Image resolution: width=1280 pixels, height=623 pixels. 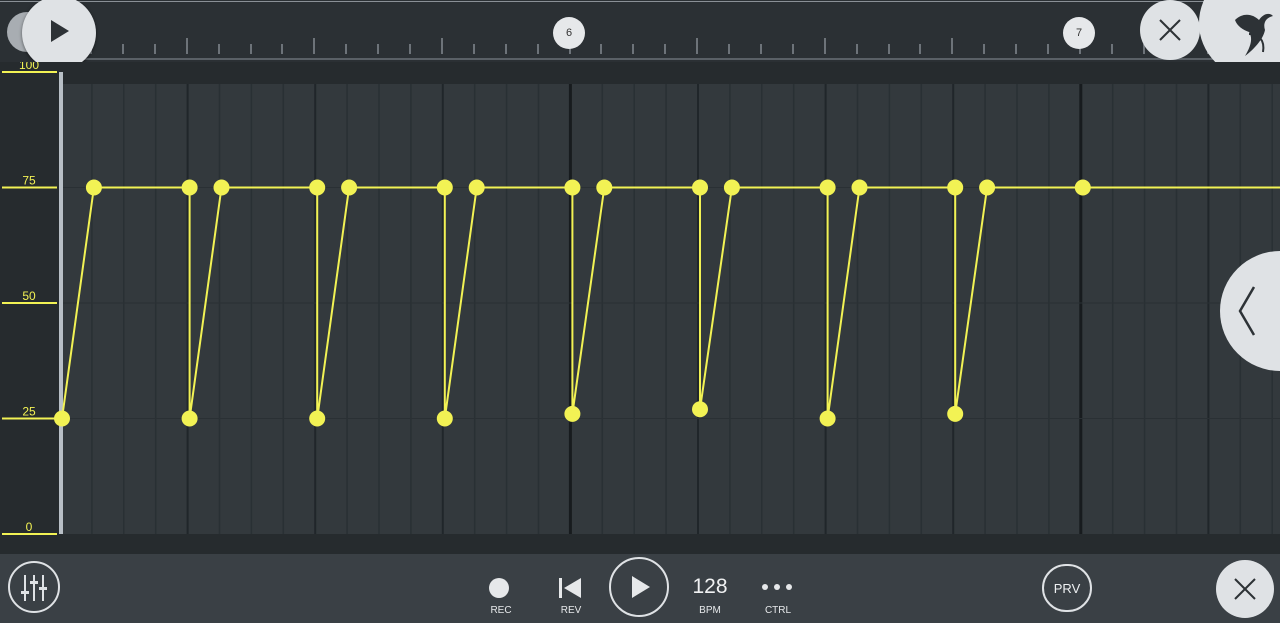 What do you see at coordinates (671, 59) in the screenshot?
I see `ruler-baseline` at bounding box center [671, 59].